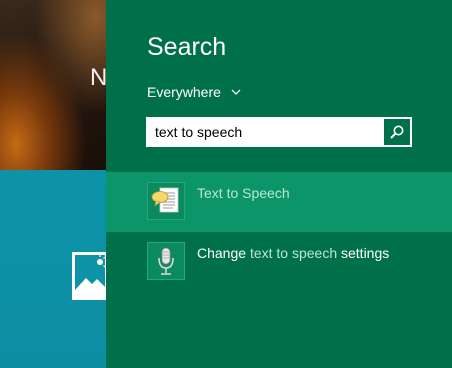 Image resolution: width=452 pixels, height=368 pixels. What do you see at coordinates (187, 47) in the screenshot?
I see `panel-title: Search` at bounding box center [187, 47].